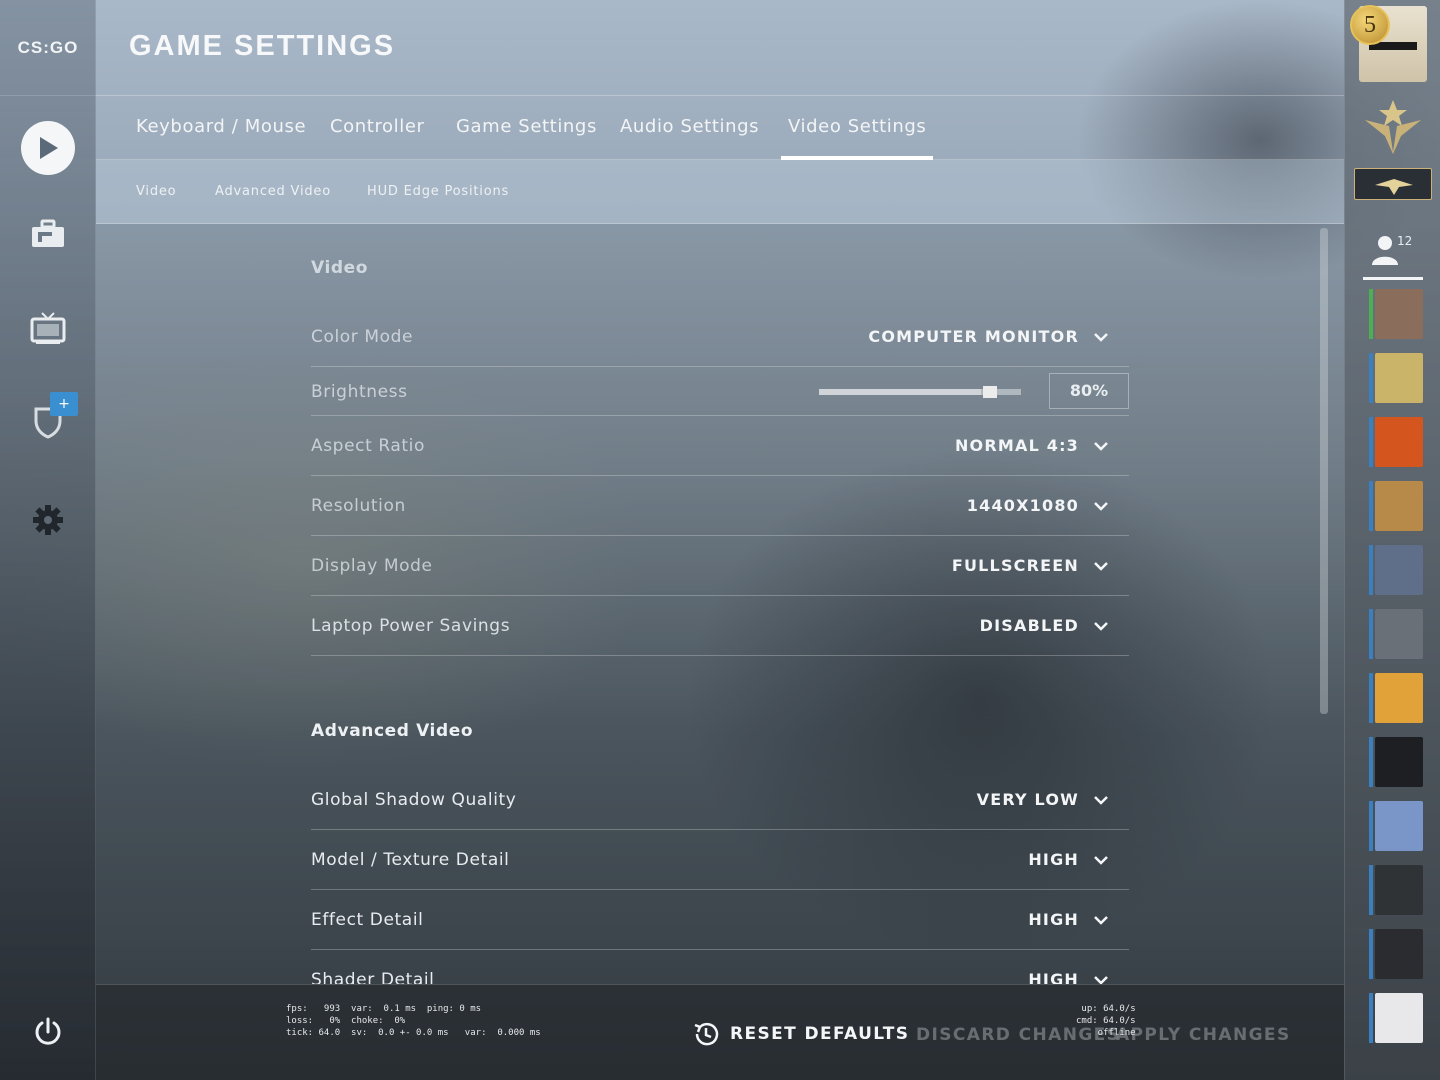  Describe the element at coordinates (1203, 1035) in the screenshot. I see `apply-changes-button: APPLY CHANGES` at that location.